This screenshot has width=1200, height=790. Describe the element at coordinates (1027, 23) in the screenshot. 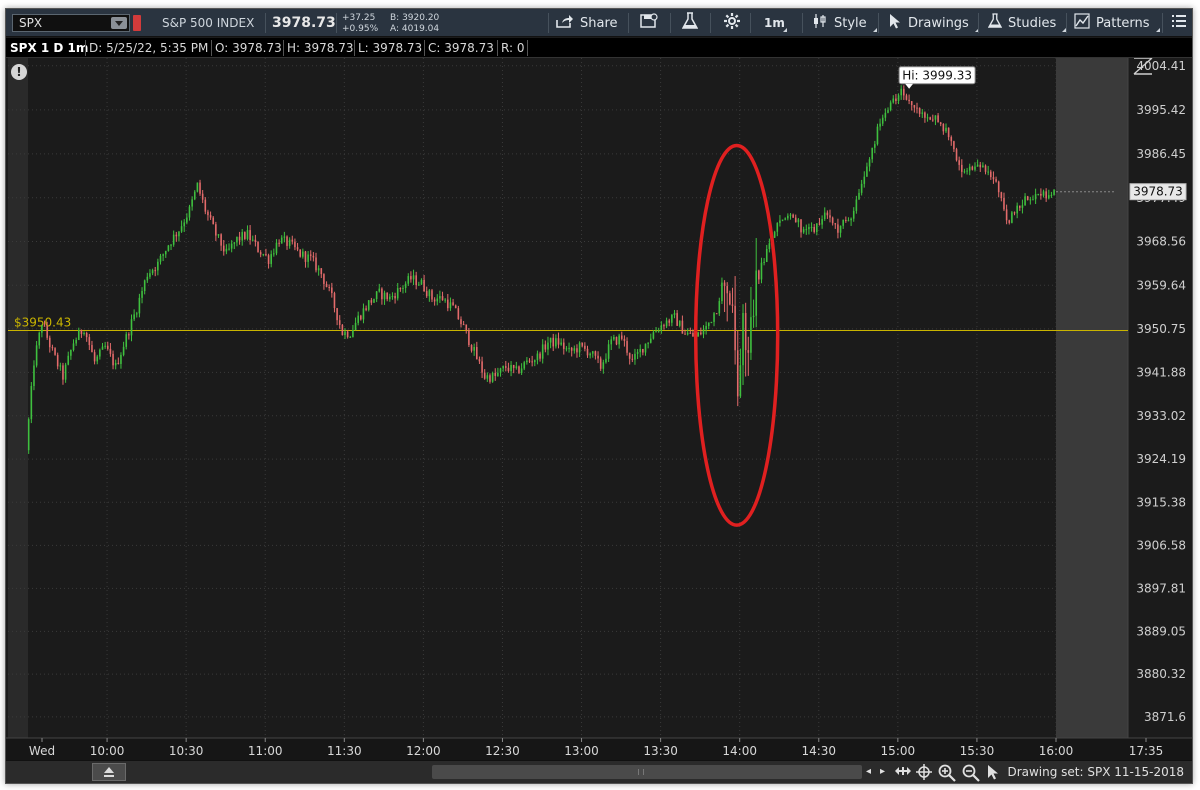

I see `studies-button: Studies` at that location.